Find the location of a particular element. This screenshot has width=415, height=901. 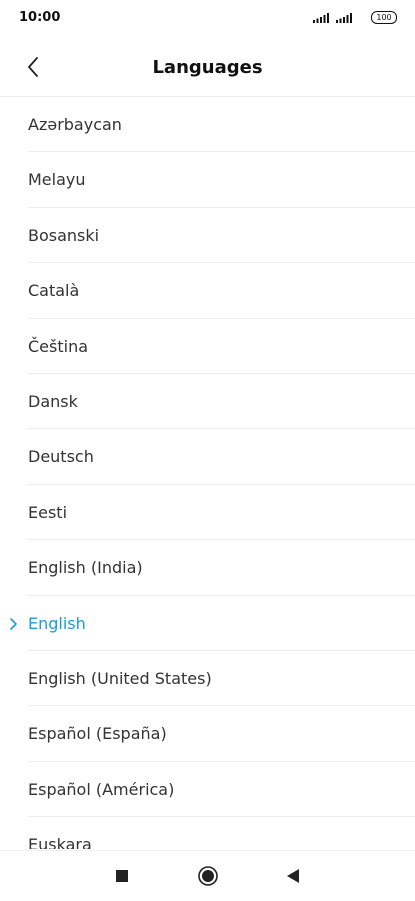

language-item: Azərbaycan is located at coordinates (207, 125).